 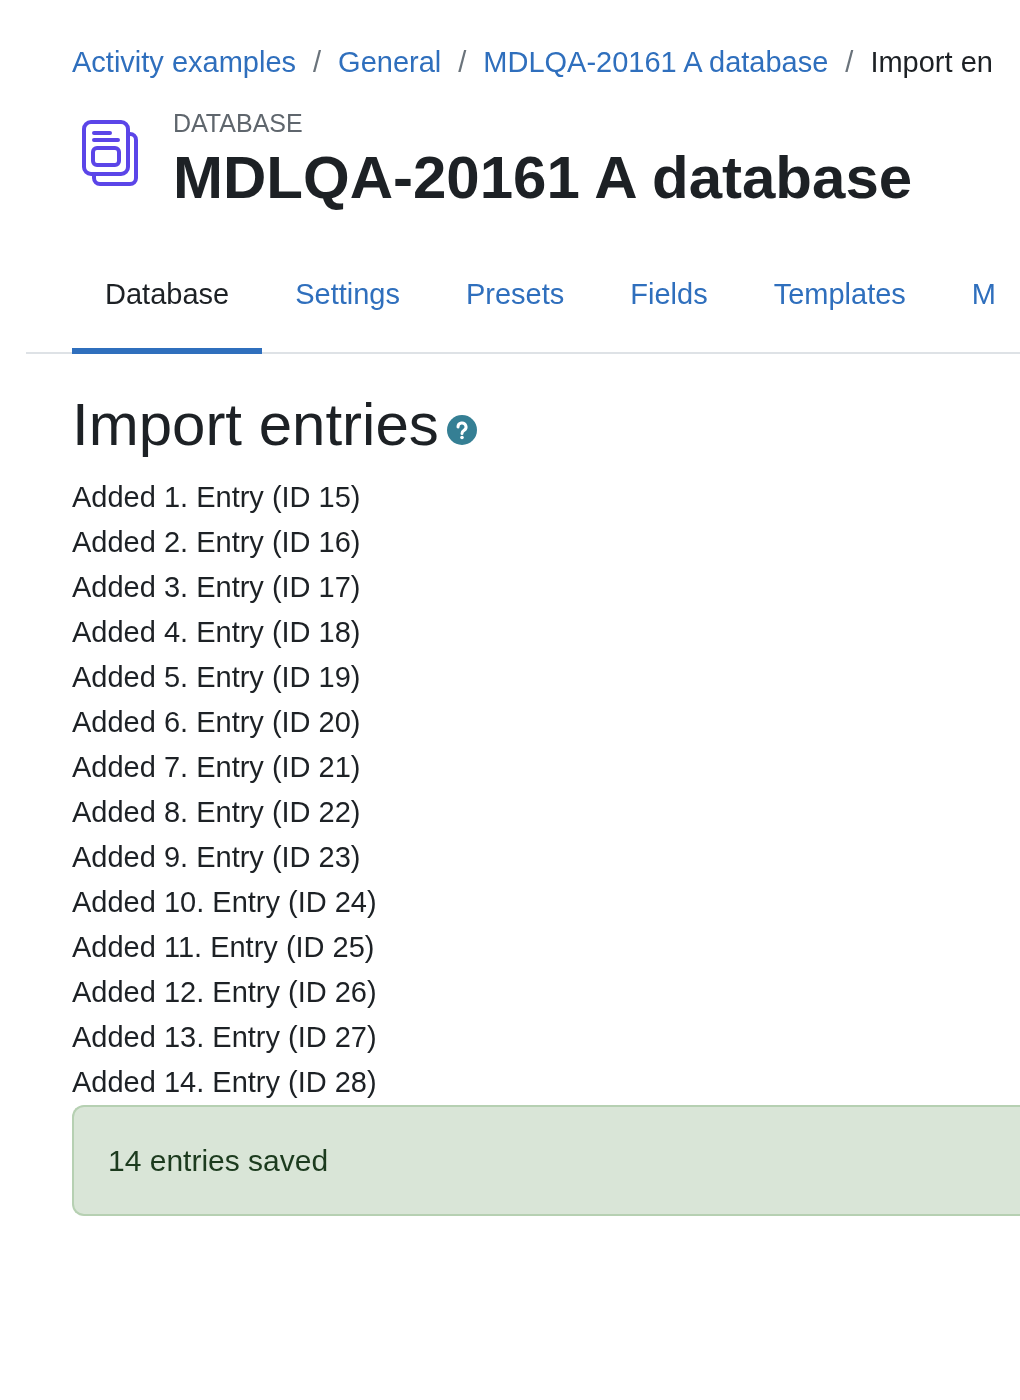 What do you see at coordinates (216, 767) in the screenshot?
I see `entry-result-line: Added 7. Entry (ID 21)` at bounding box center [216, 767].